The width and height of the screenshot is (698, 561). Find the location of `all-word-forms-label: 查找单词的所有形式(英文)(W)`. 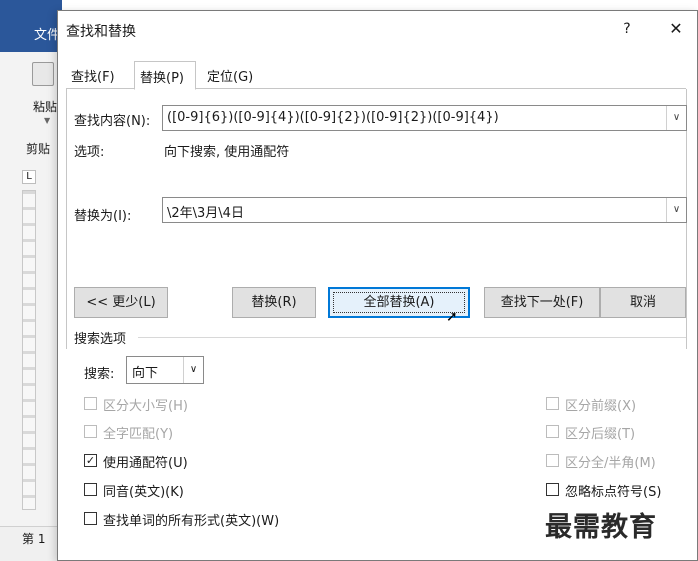

all-word-forms-label: 查找单词的所有形式(英文)(W) is located at coordinates (191, 521).